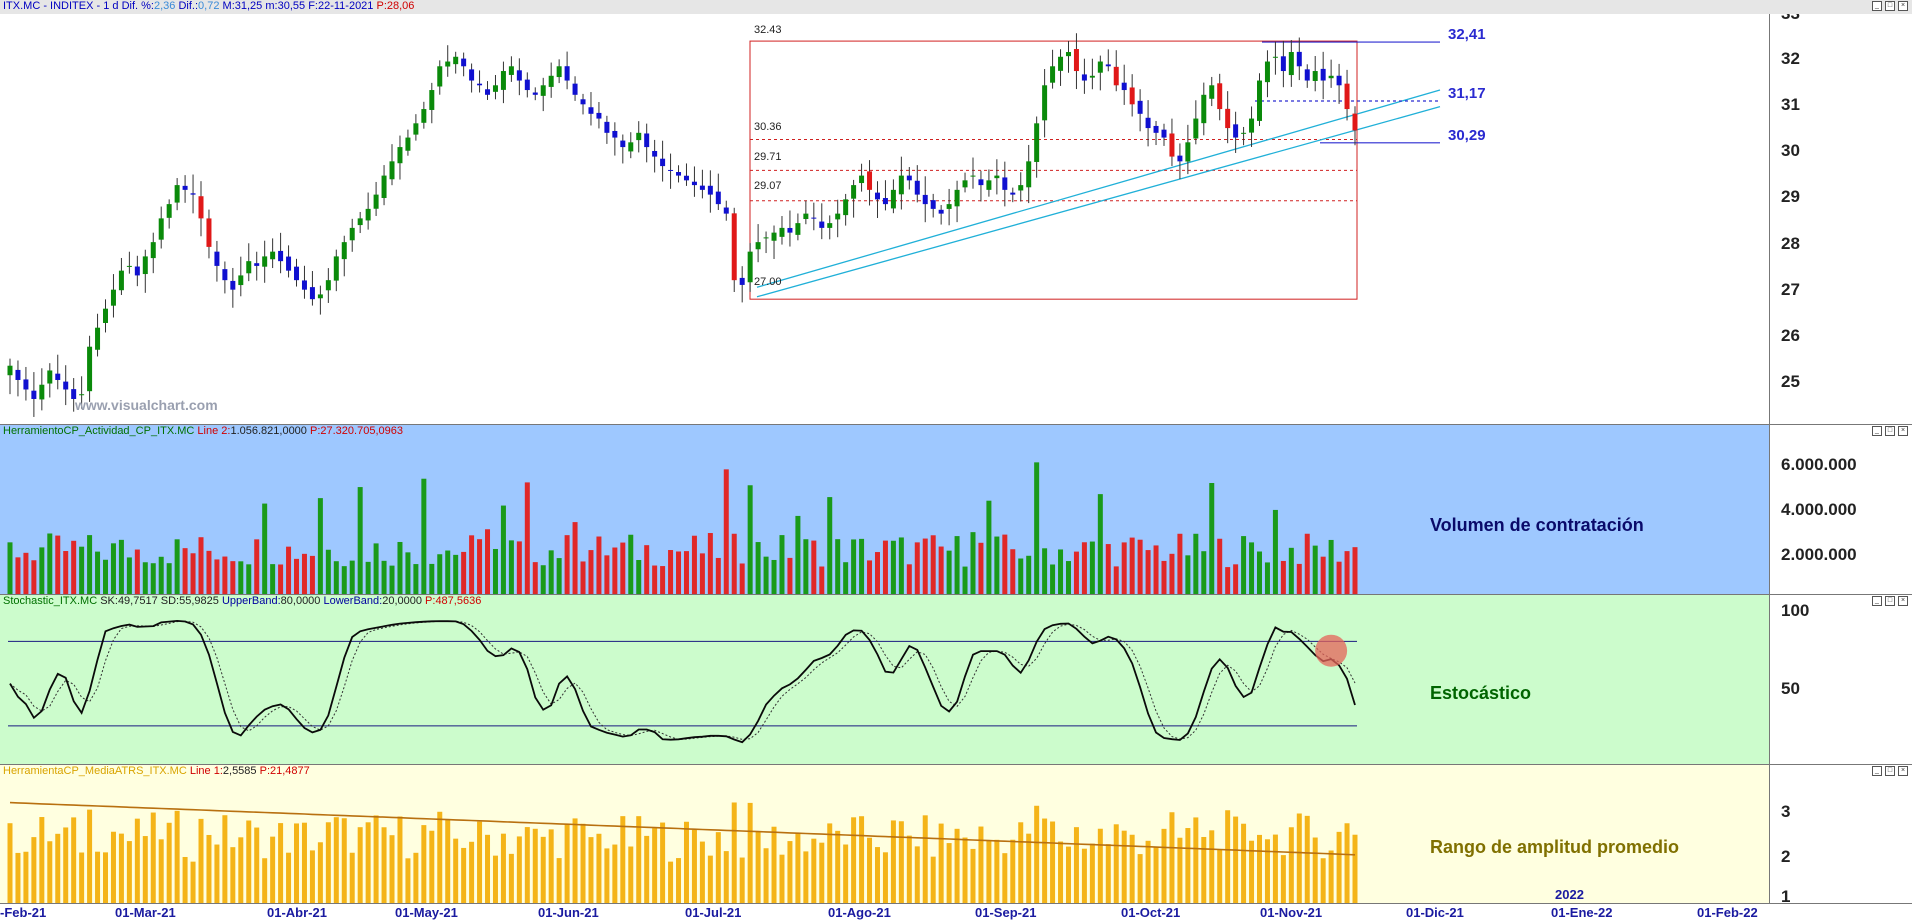 Image resolution: width=1912 pixels, height=923 pixels. What do you see at coordinates (568, 912) in the screenshot?
I see `x-tick-label: 01-Jun-21` at bounding box center [568, 912].